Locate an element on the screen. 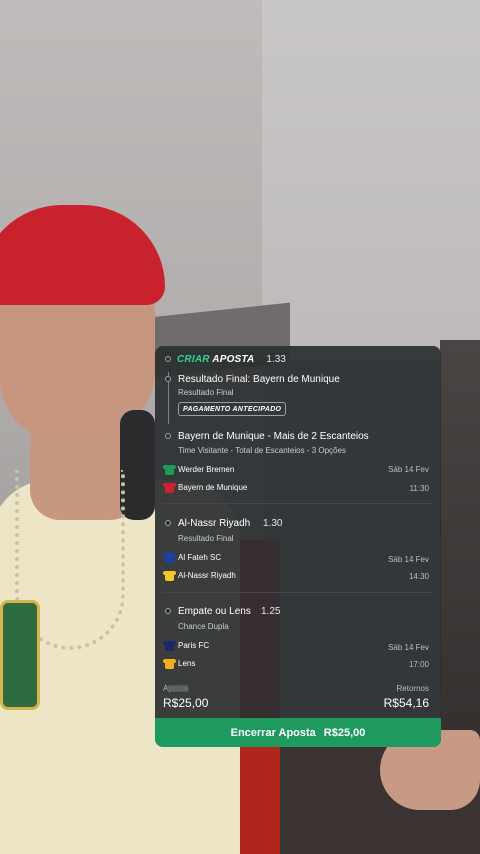 Image resolution: width=480 pixels, height=854 pixels. selection-market: Resultado Final is located at coordinates (206, 538).